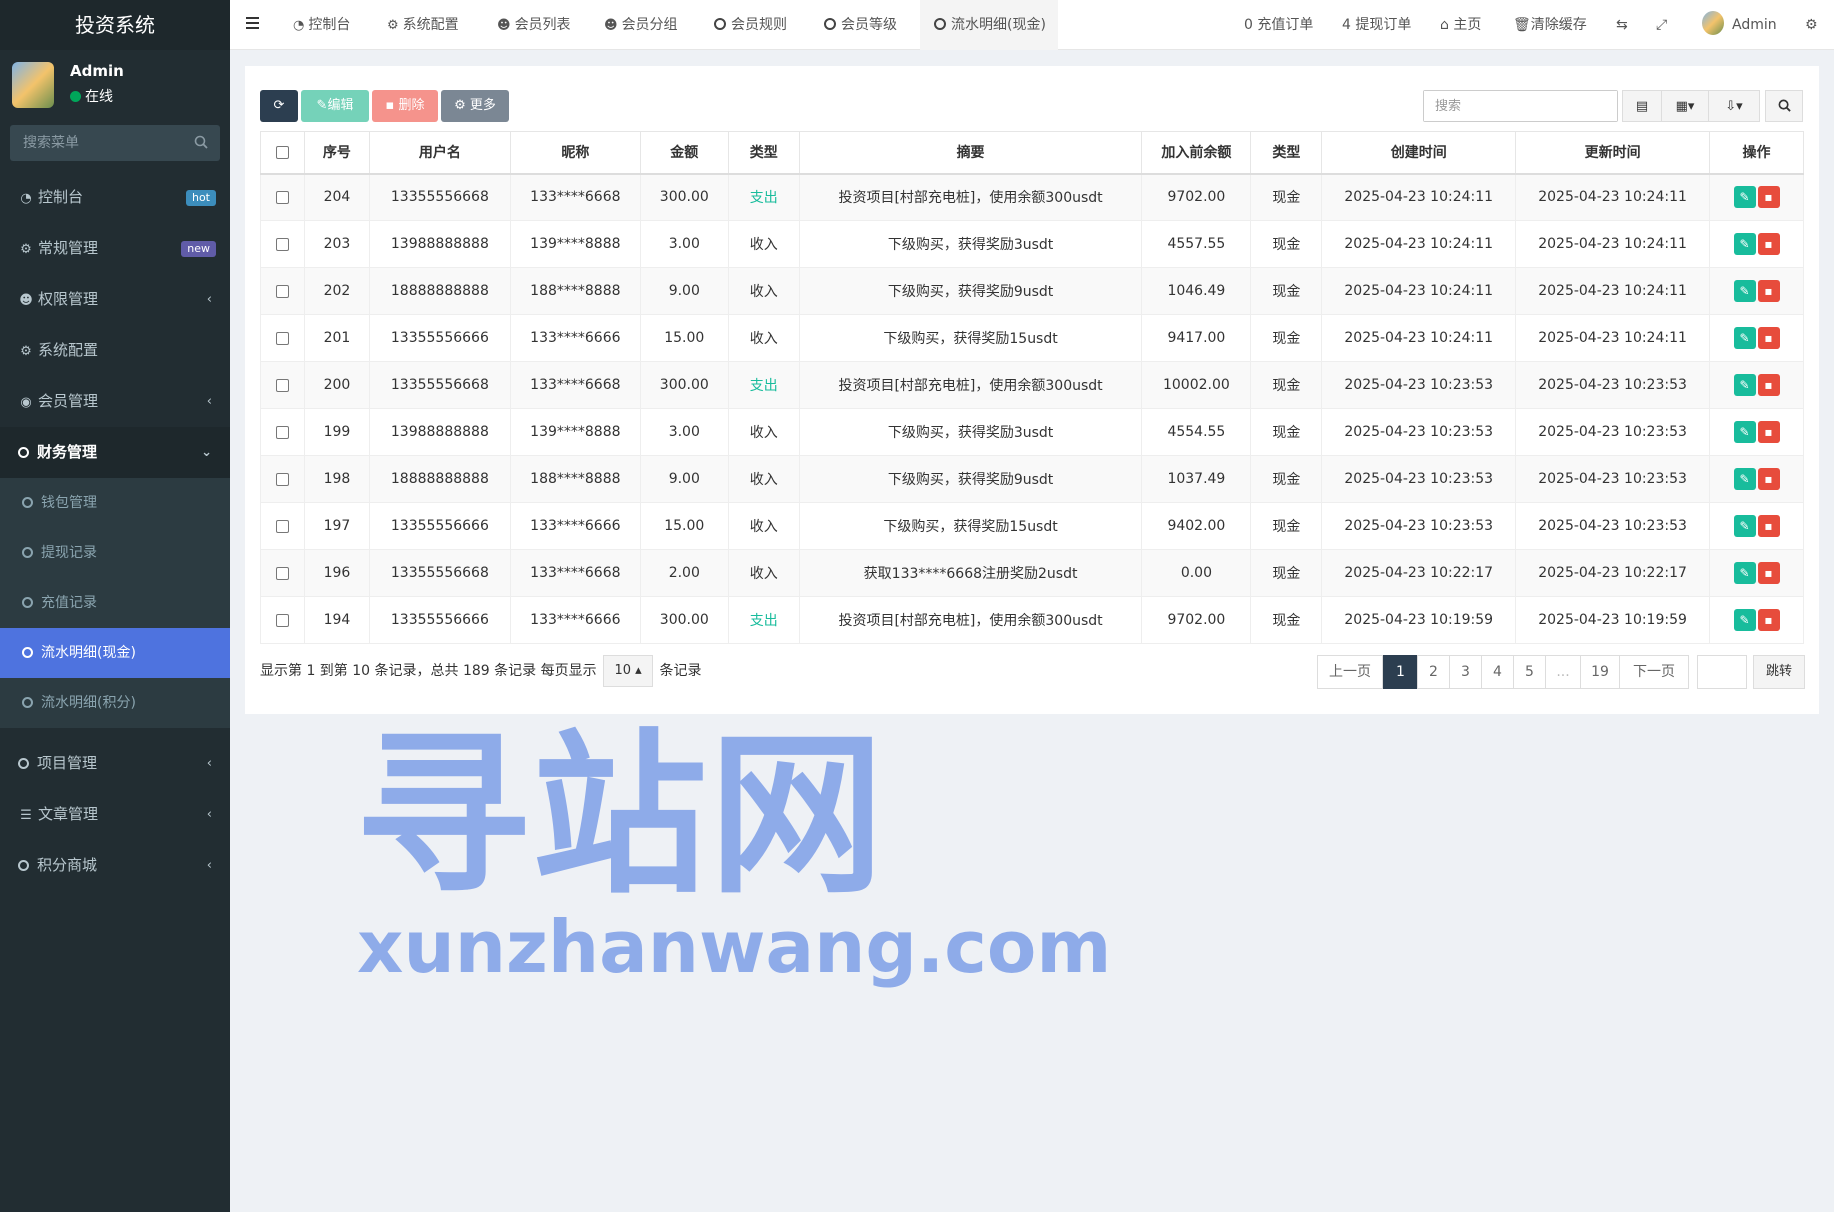  Describe the element at coordinates (1278, 25) in the screenshot. I see `recharge-orders-link: 0 充值订单` at that location.